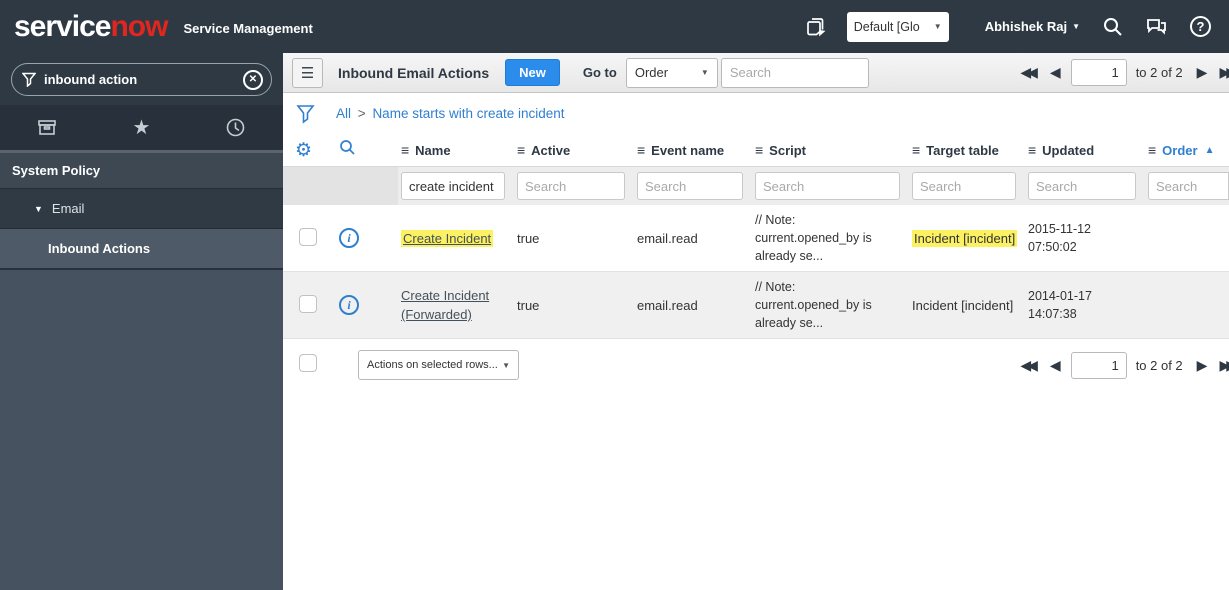 This screenshot has width=1229, height=590. What do you see at coordinates (414, 72) in the screenshot?
I see `list-title: Inbound Email Actions` at bounding box center [414, 72].